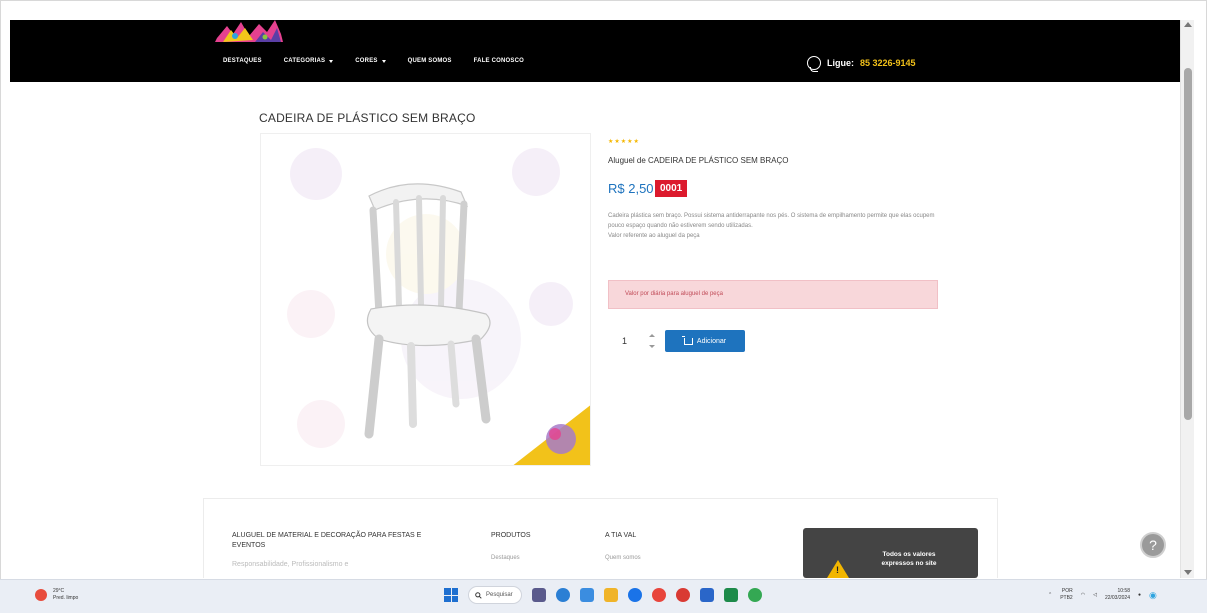 The height and width of the screenshot is (613, 1207). What do you see at coordinates (635, 595) in the screenshot?
I see `edge-browser-icon` at bounding box center [635, 595].